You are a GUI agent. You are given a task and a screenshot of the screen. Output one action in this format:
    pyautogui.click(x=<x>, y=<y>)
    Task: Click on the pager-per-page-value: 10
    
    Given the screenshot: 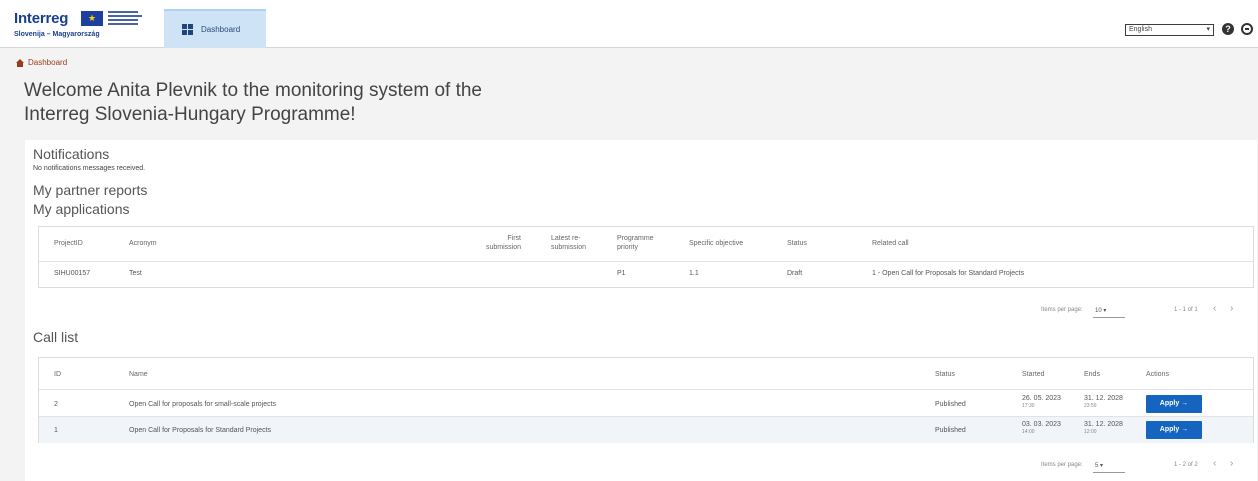 What is the action you would take?
    pyautogui.click(x=1098, y=311)
    